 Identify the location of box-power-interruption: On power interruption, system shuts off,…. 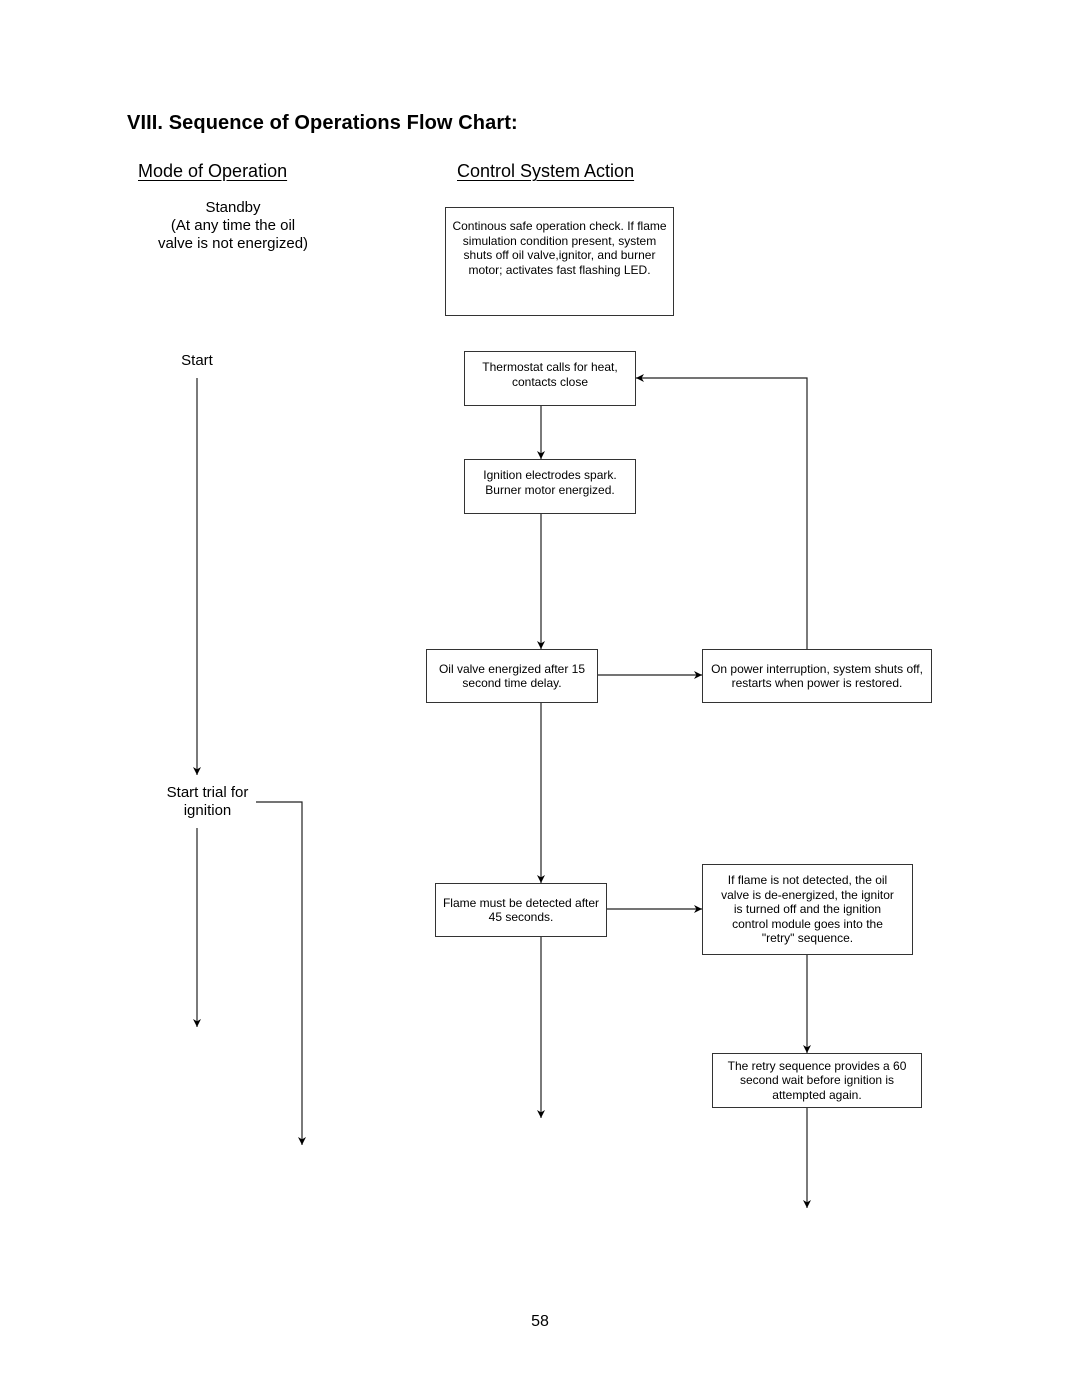
(817, 676).